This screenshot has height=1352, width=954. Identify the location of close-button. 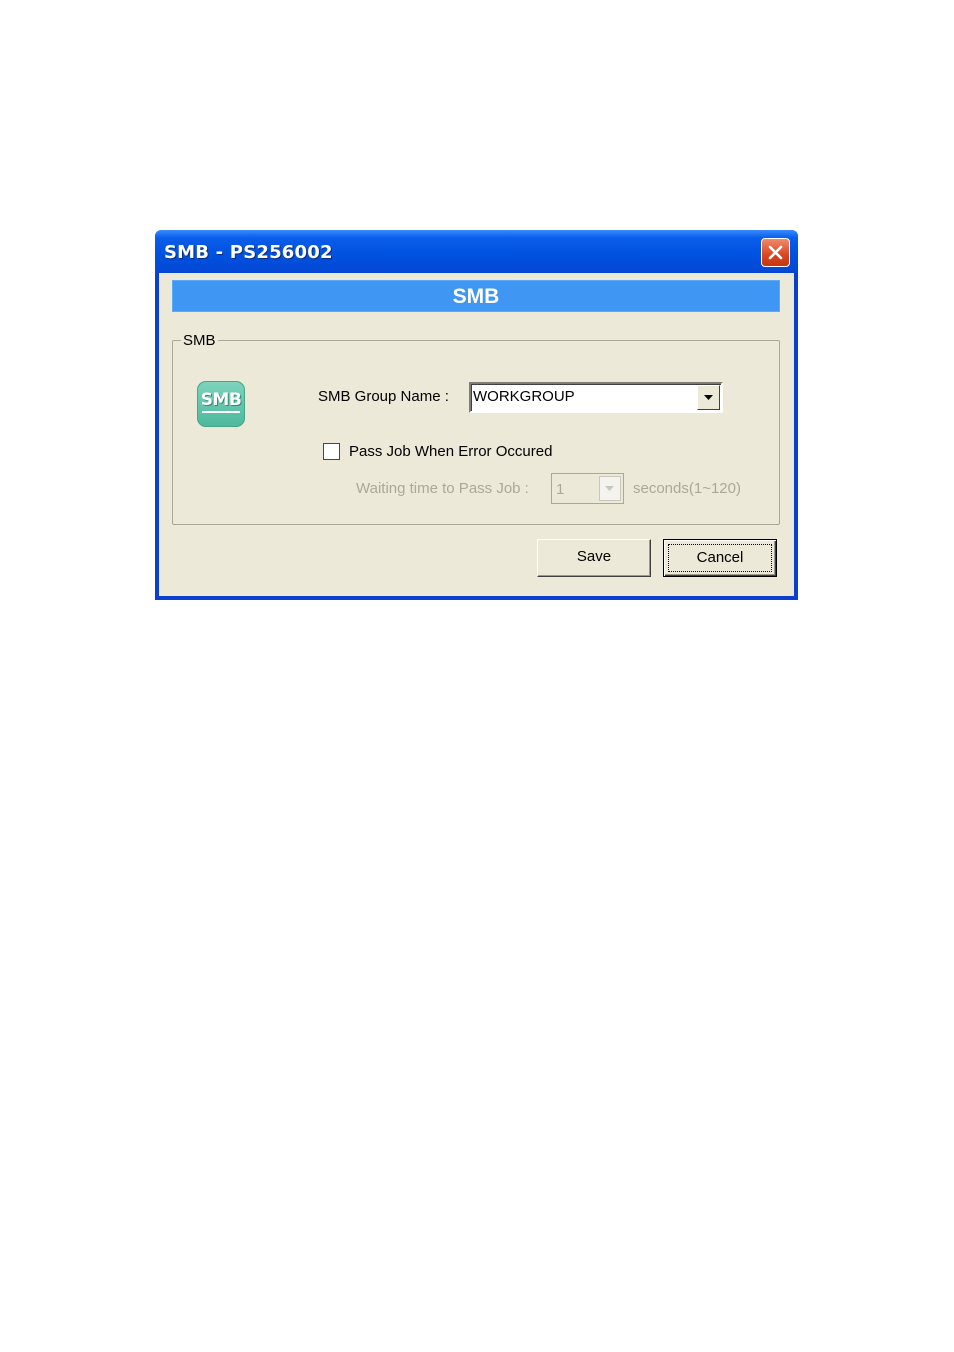
(775, 252).